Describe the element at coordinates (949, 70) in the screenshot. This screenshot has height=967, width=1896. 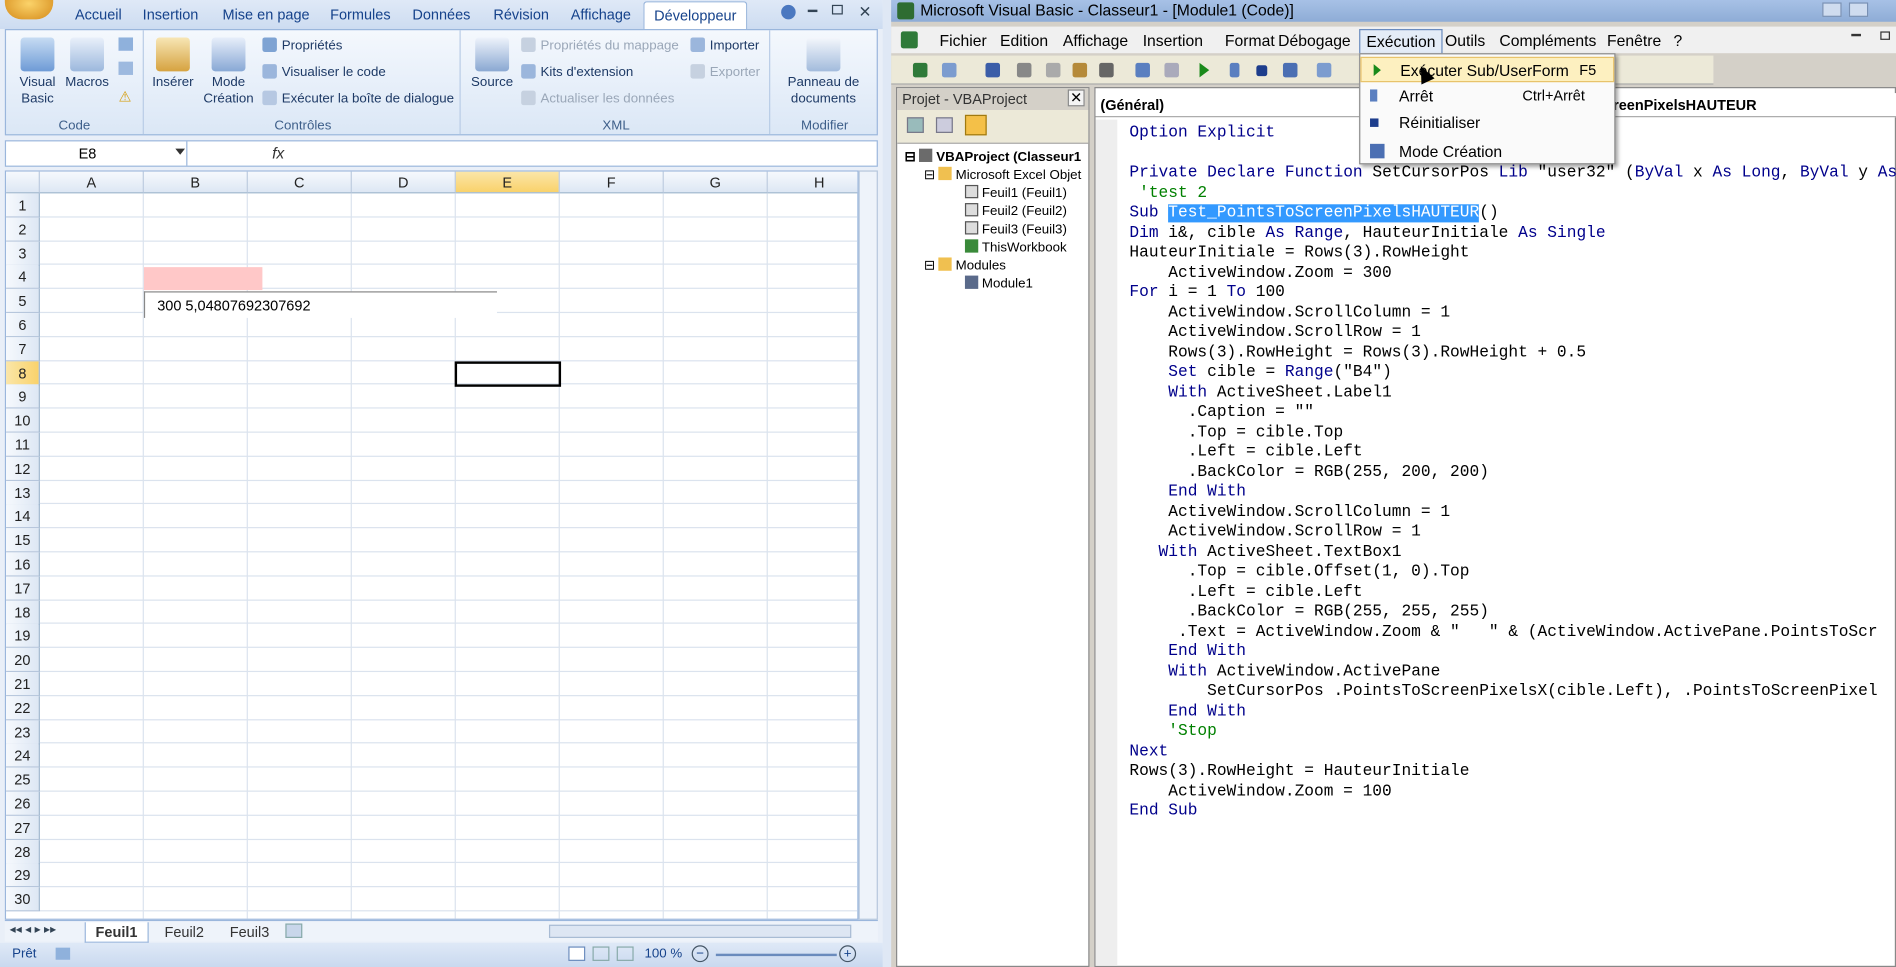
I see `insert-userform-icon` at that location.